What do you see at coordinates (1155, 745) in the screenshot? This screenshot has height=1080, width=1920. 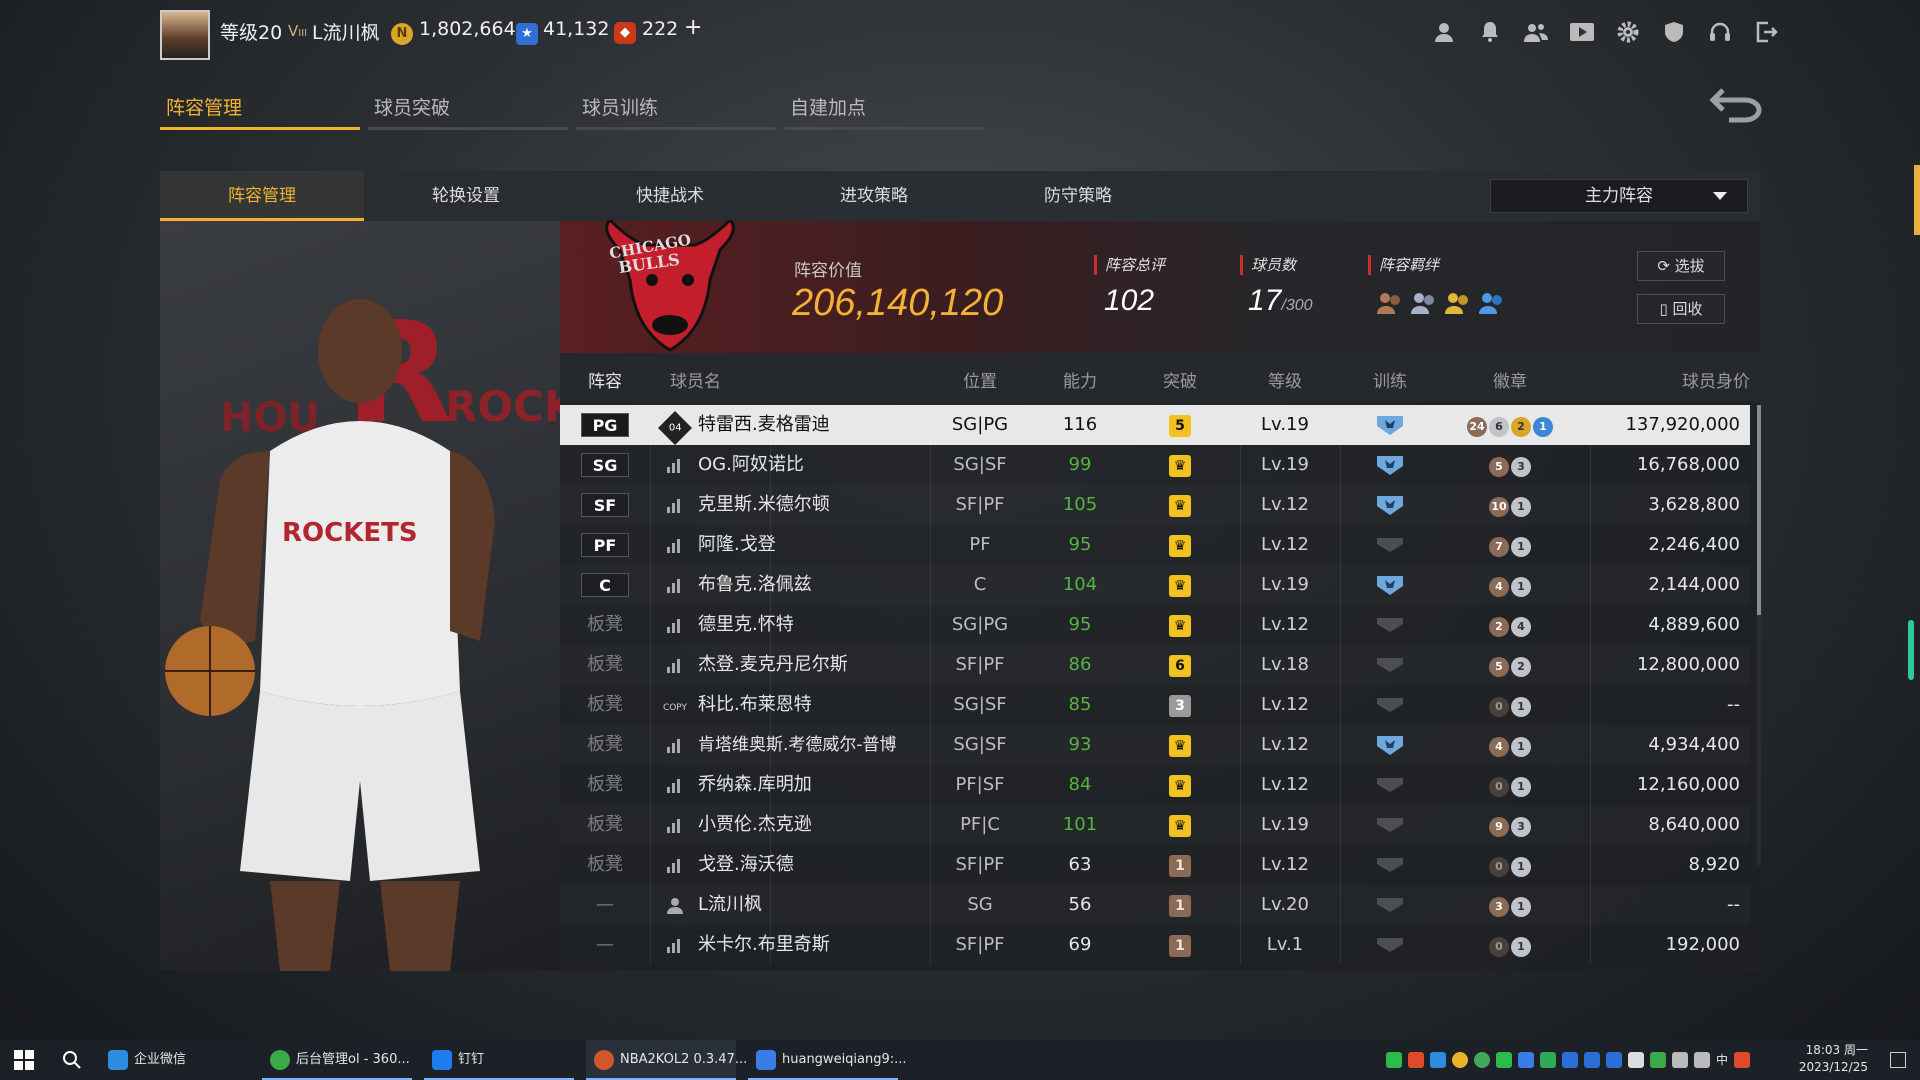 I see `table-row: 板凳 肯塔维奥斯.考德威尔-普博 SG|SF 93 ♛ Lv.12 4 1 4,934,400` at bounding box center [1155, 745].